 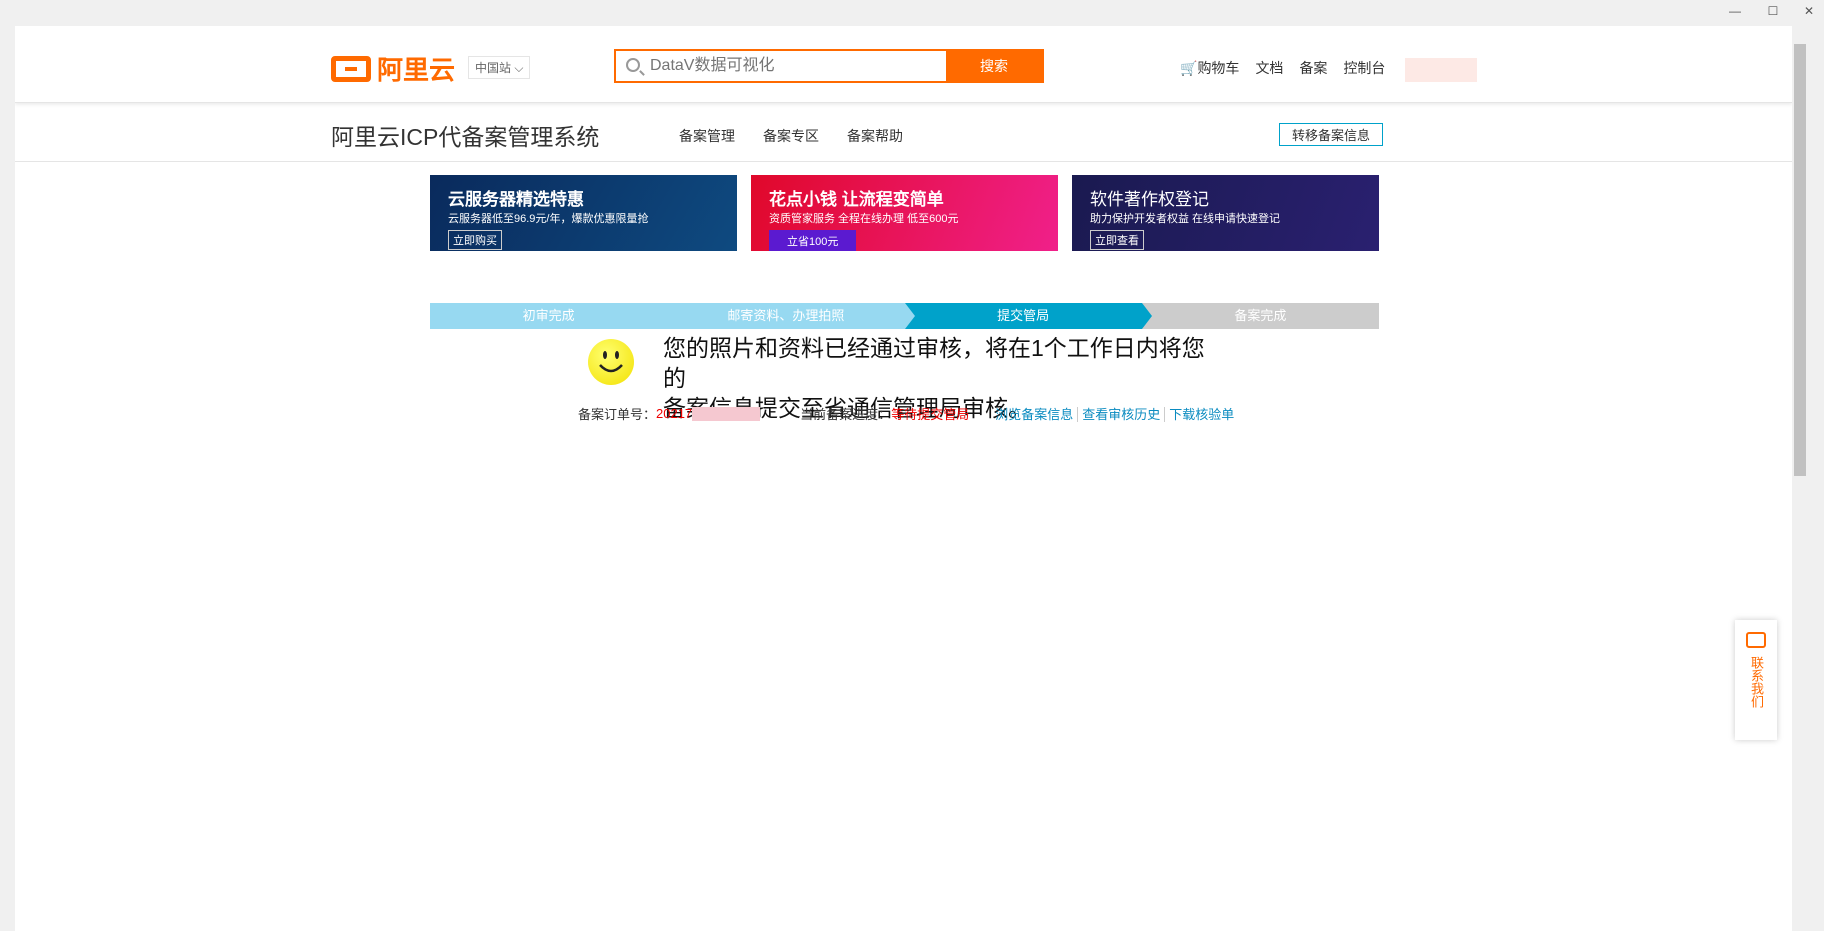 What do you see at coordinates (903, 134) in the screenshot?
I see `sub-navigation: 阿里云ICP代备案管理系统 备案管理 备案专区 备案帮助 转移备案信息` at bounding box center [903, 134].